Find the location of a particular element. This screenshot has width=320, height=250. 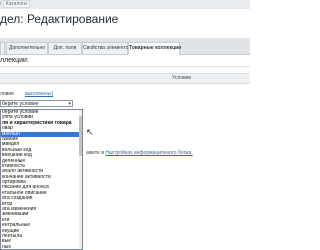

collections-label: ллекции: is located at coordinates (14, 60).